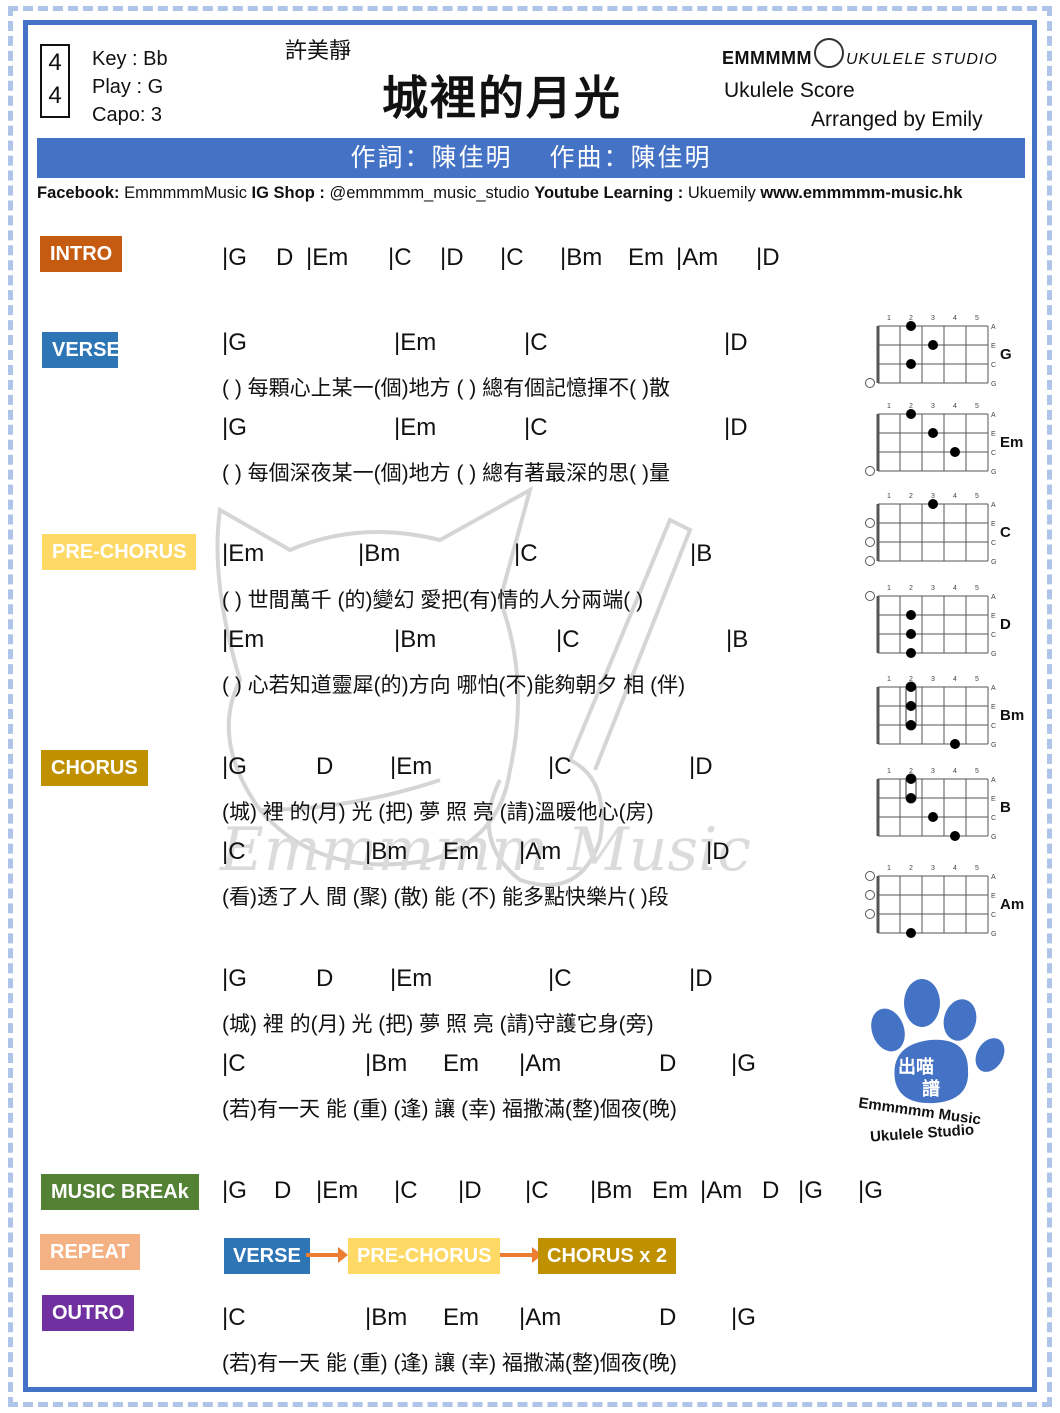  What do you see at coordinates (947, 713) in the screenshot?
I see `chord-diagram-bm: 1 2 3 4 5 A E C G Bm` at bounding box center [947, 713].